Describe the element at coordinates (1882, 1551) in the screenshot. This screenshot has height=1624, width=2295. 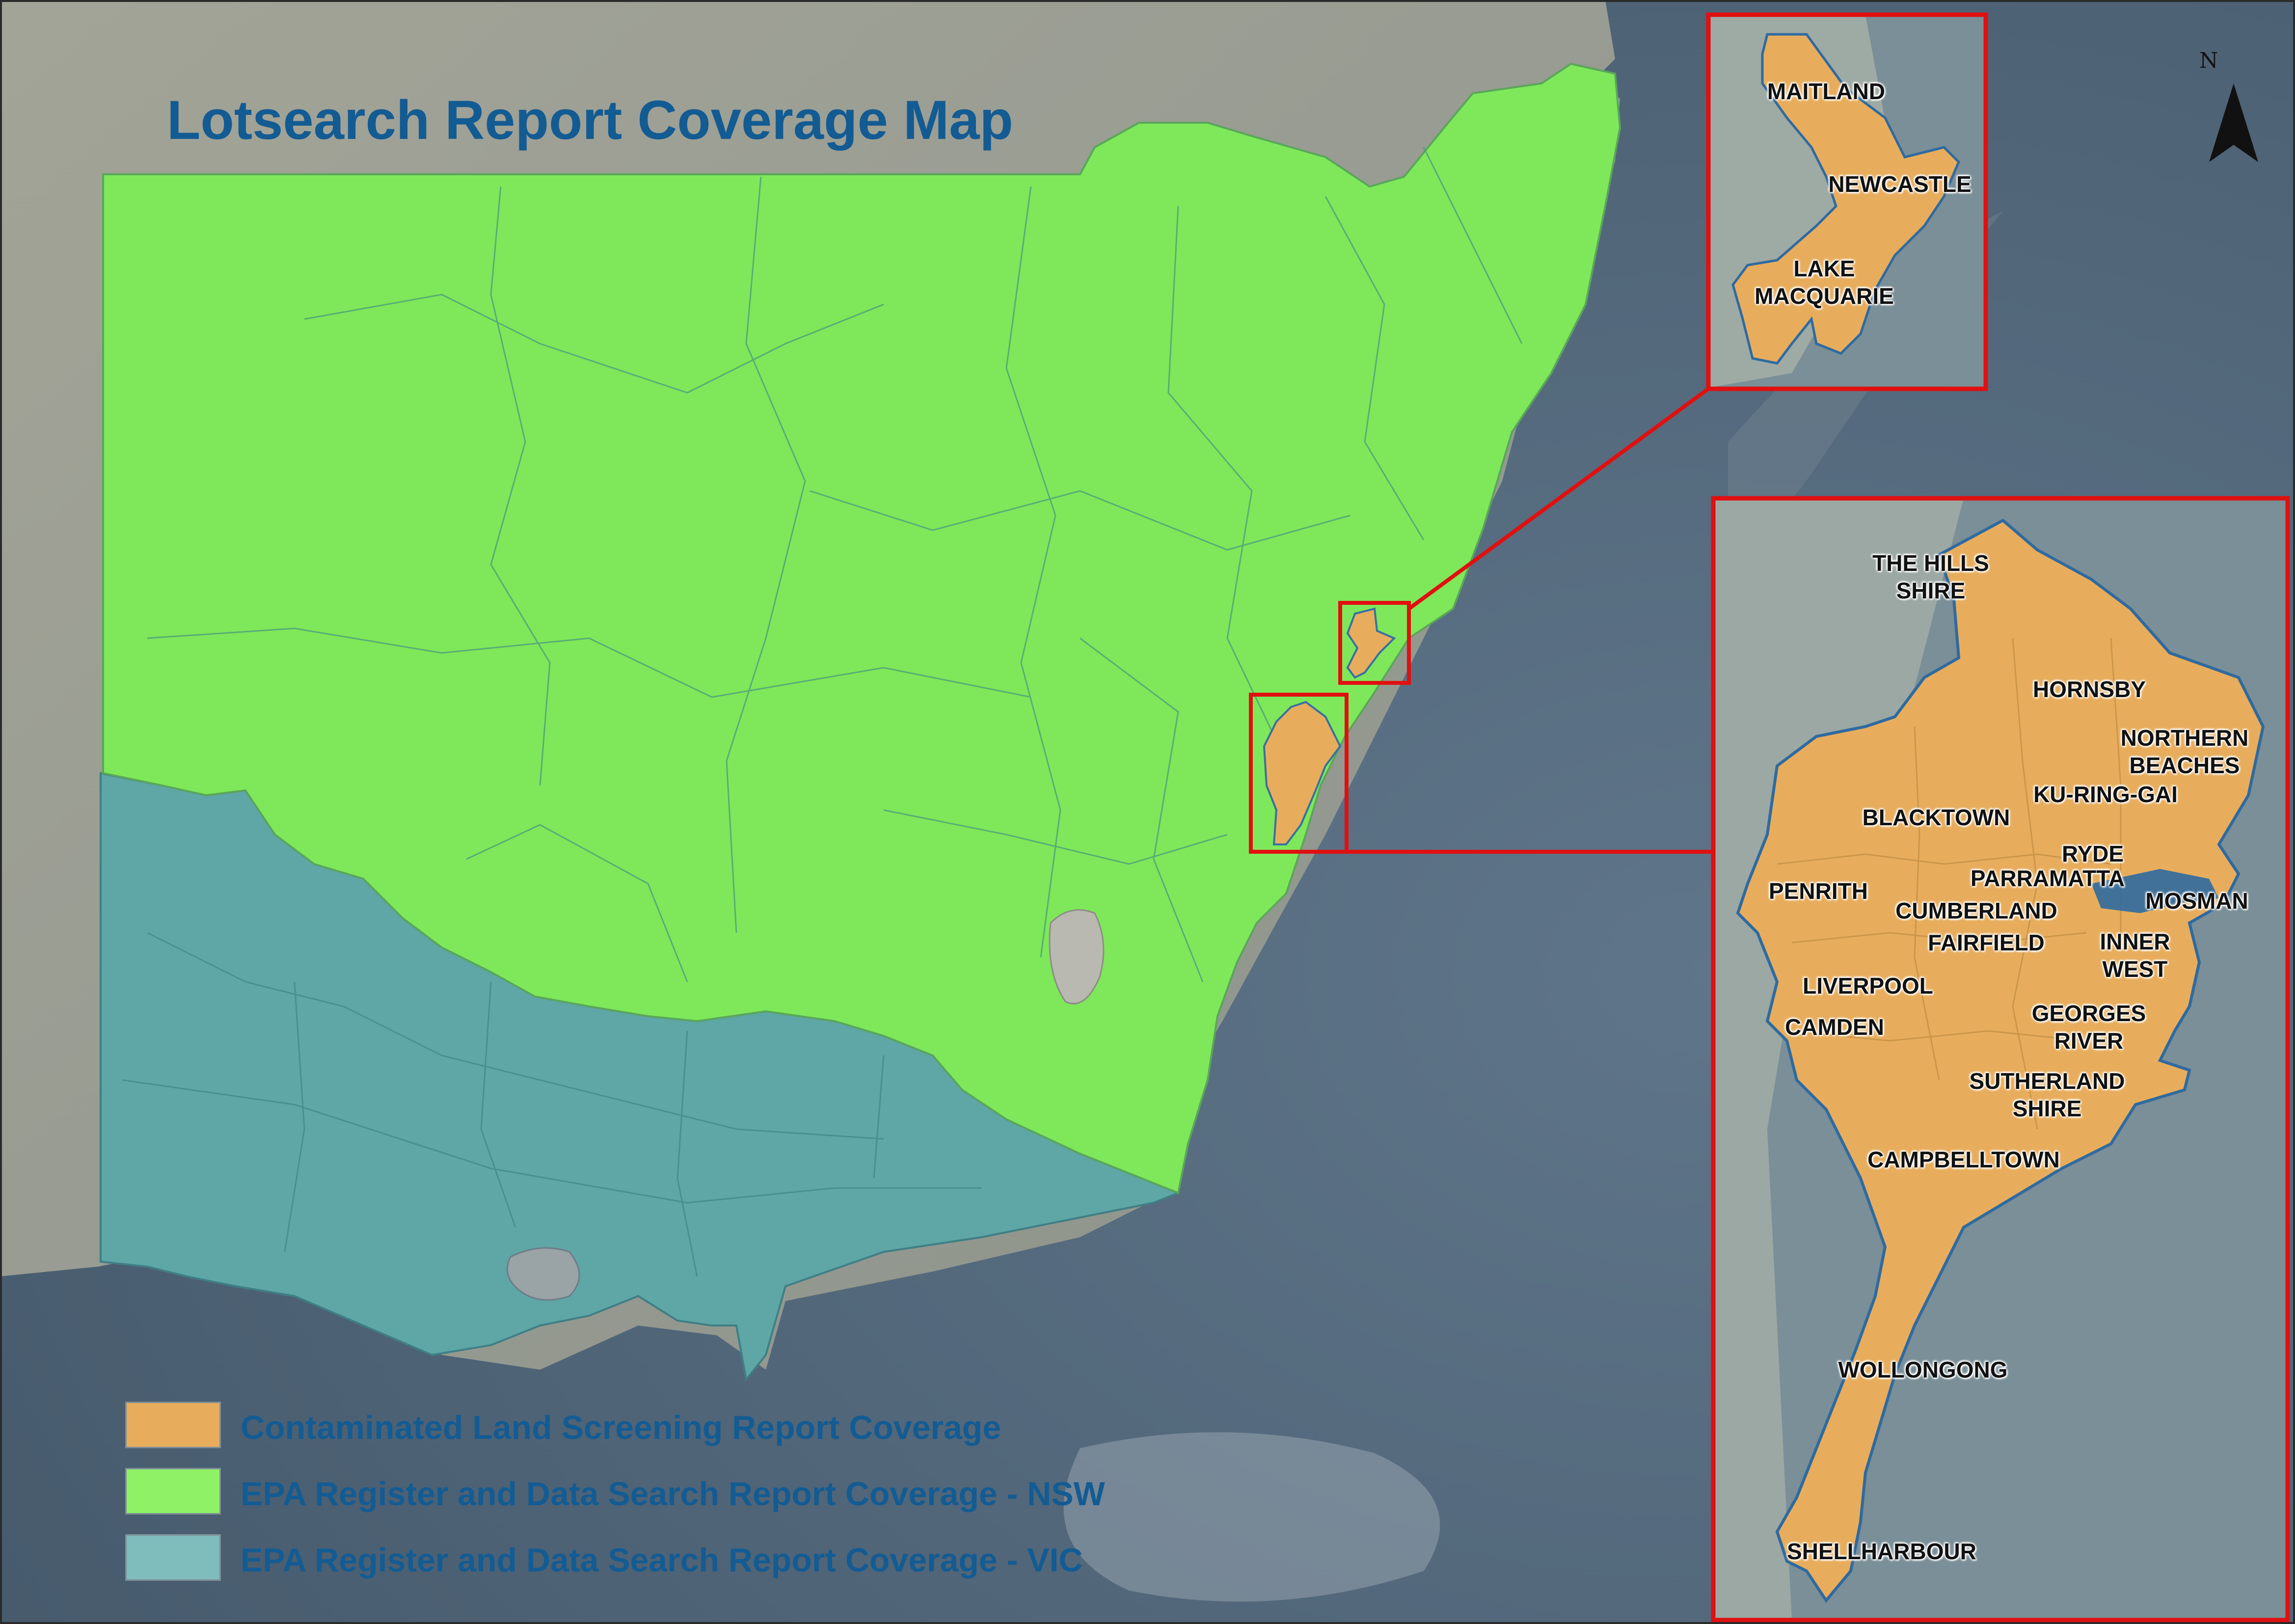
I see `label-shellharbour: SHELLHARBOUR` at that location.